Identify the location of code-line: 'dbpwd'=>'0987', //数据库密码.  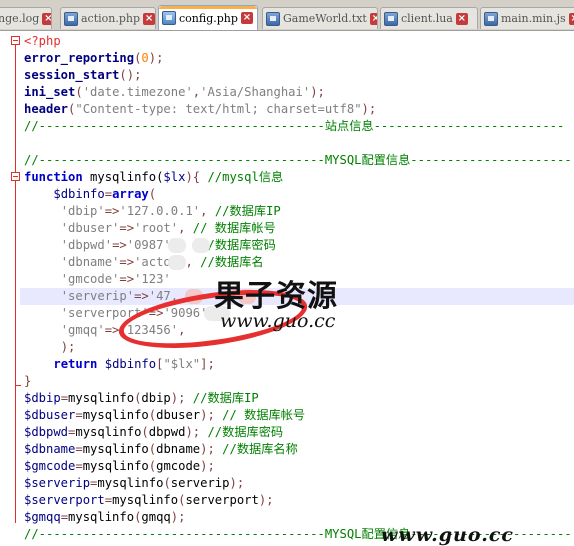
(168, 245).